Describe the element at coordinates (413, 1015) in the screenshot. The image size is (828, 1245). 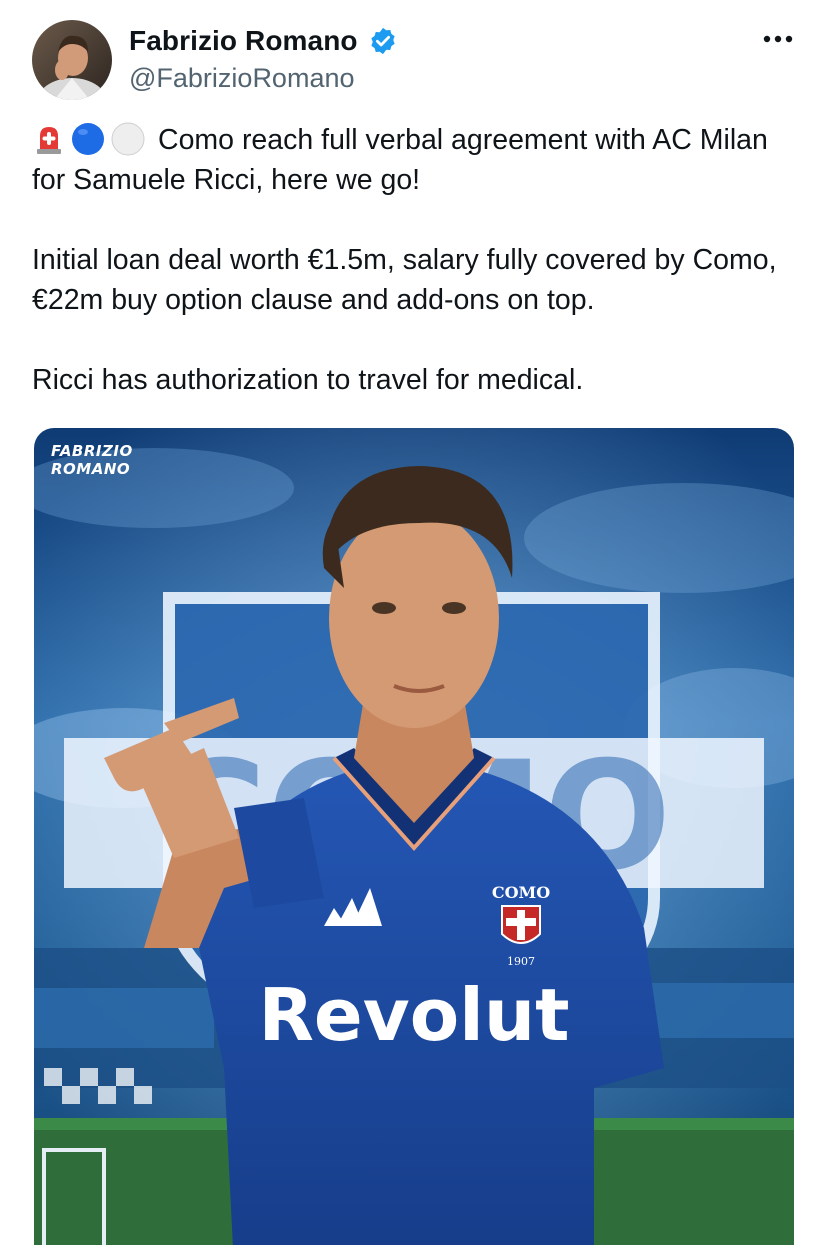
I see `sponsor-logo-text: Revolut` at that location.